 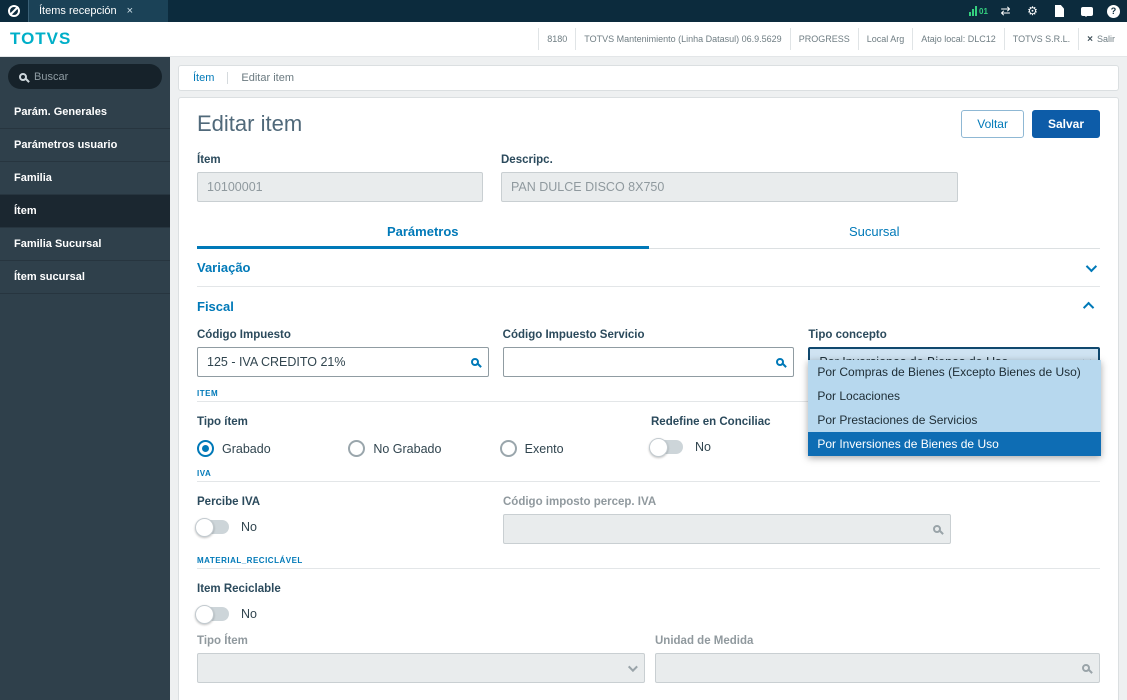 I want to click on codigo-impuesto-servicio-label: Código Impuesto Servicio, so click(x=573, y=335).